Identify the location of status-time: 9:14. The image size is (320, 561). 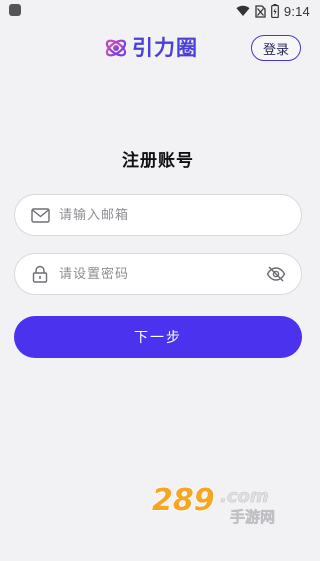
(296, 11).